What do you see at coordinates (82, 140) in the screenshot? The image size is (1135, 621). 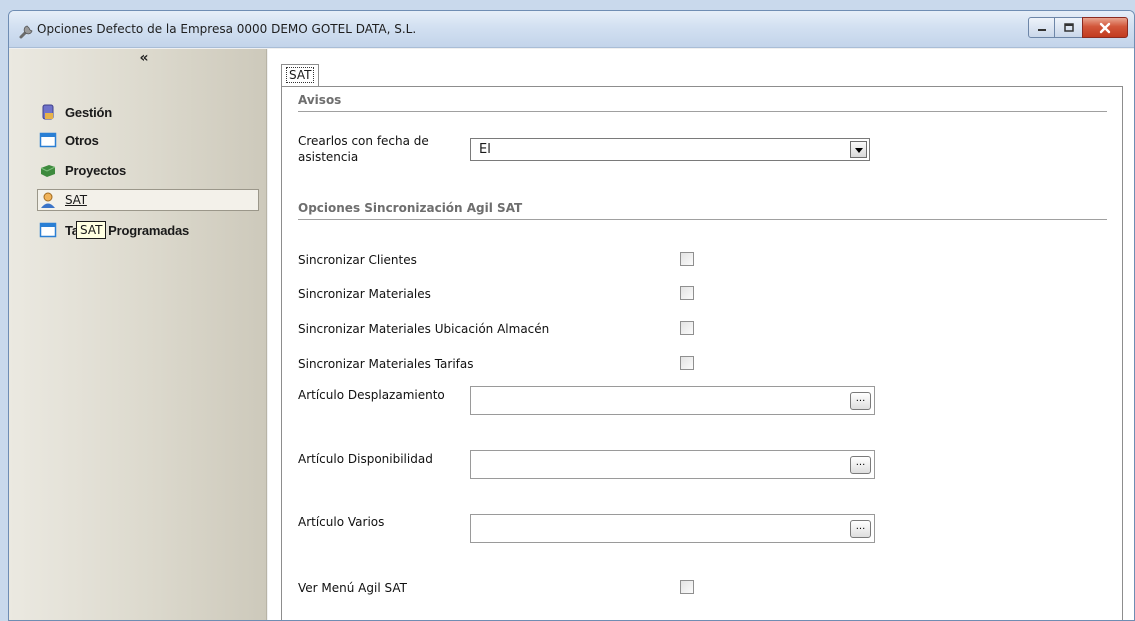 I see `sidebar-item-label: Otros` at bounding box center [82, 140].